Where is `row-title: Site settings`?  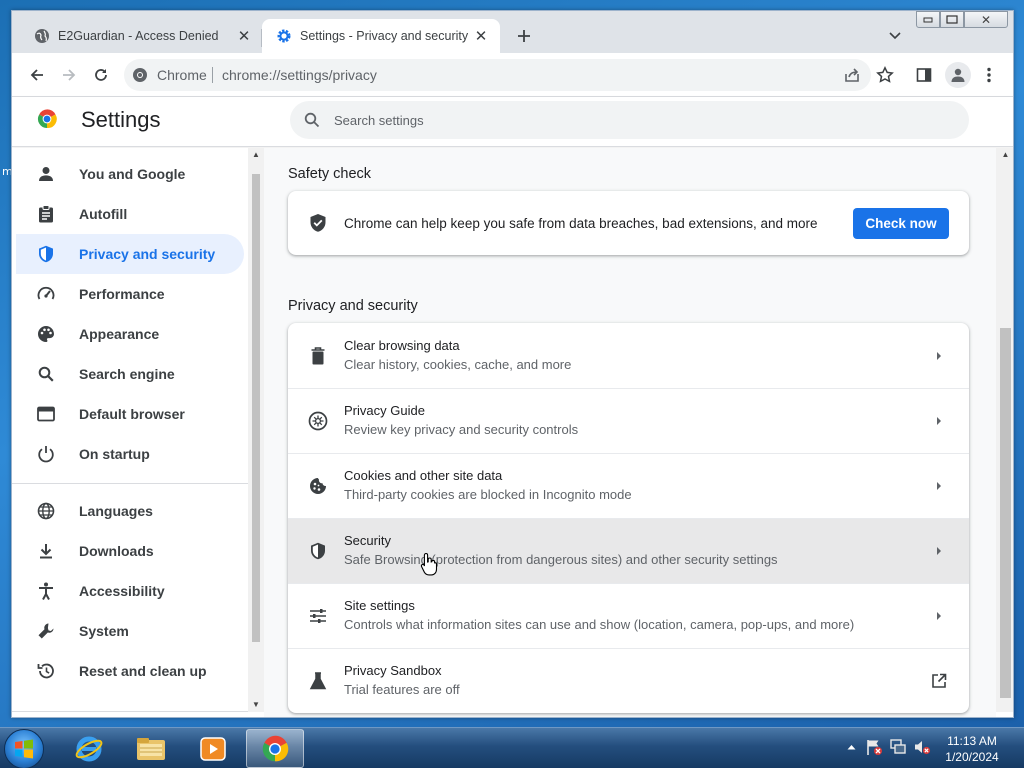 row-title: Site settings is located at coordinates (379, 605).